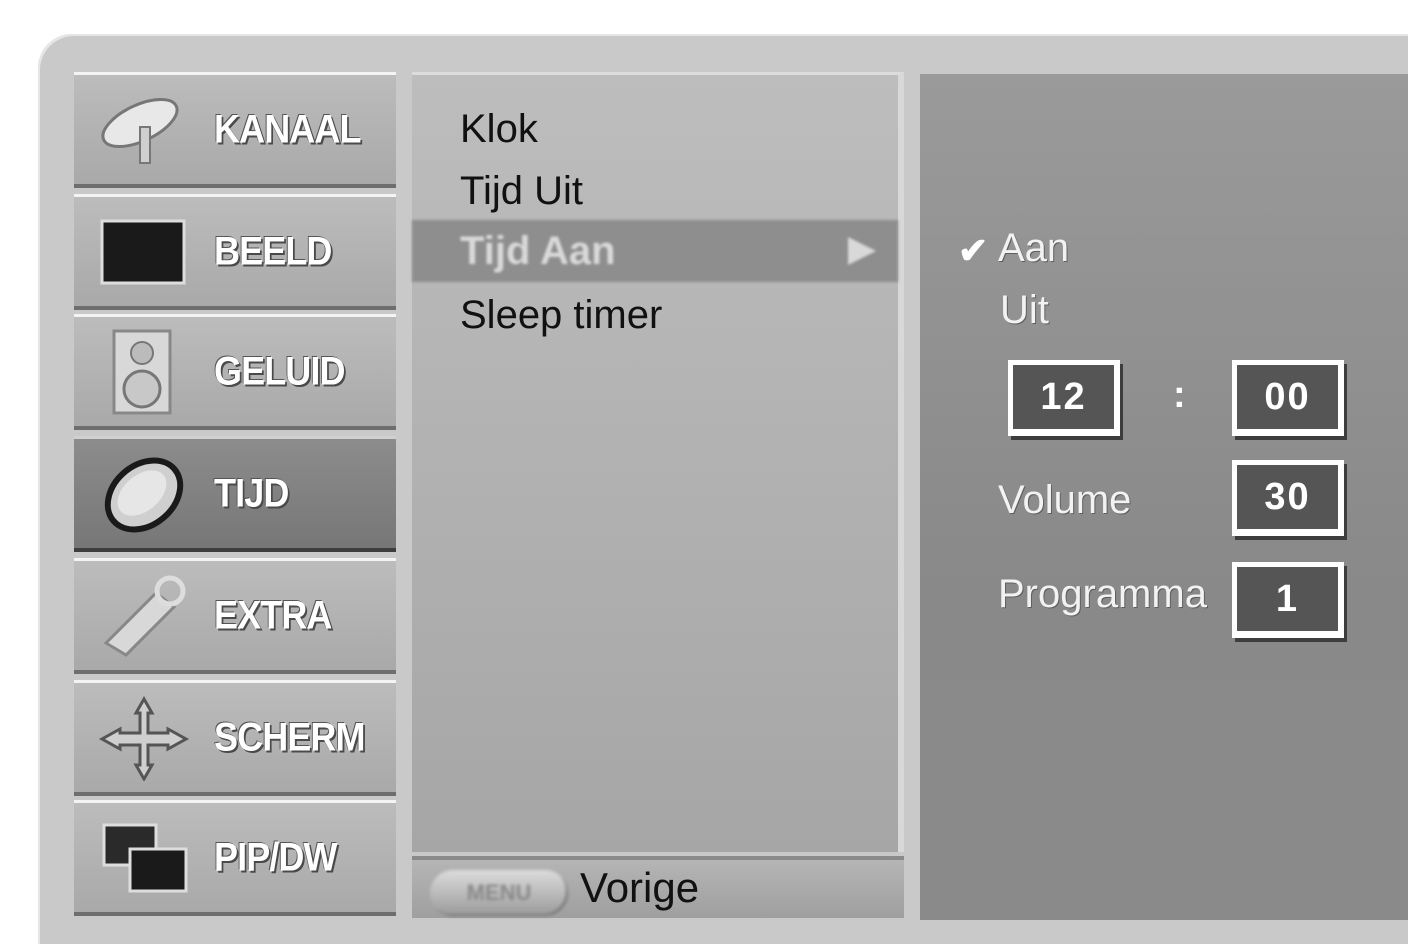 The width and height of the screenshot is (1408, 944). I want to click on category-tijd: TIJD, so click(235, 494).